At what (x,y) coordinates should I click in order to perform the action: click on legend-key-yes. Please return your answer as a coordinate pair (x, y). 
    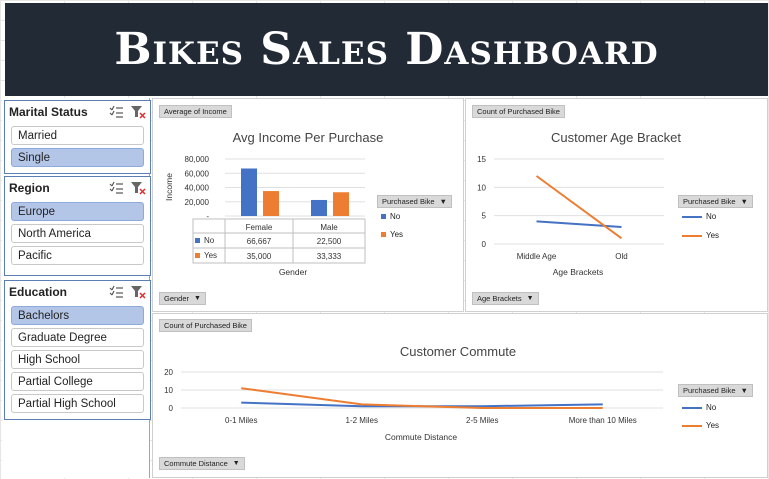
    Looking at the image, I should click on (197, 255).